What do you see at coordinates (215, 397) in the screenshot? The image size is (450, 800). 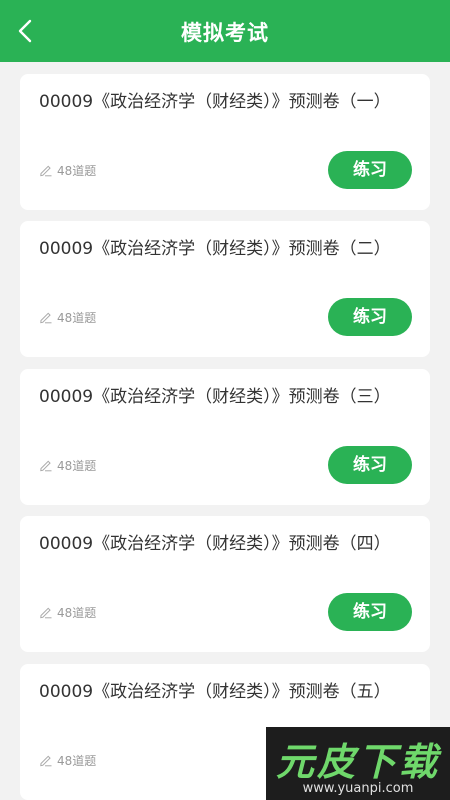 I see `paper-title: 00009《政治经济学（财经类）》预测卷（三）` at bounding box center [215, 397].